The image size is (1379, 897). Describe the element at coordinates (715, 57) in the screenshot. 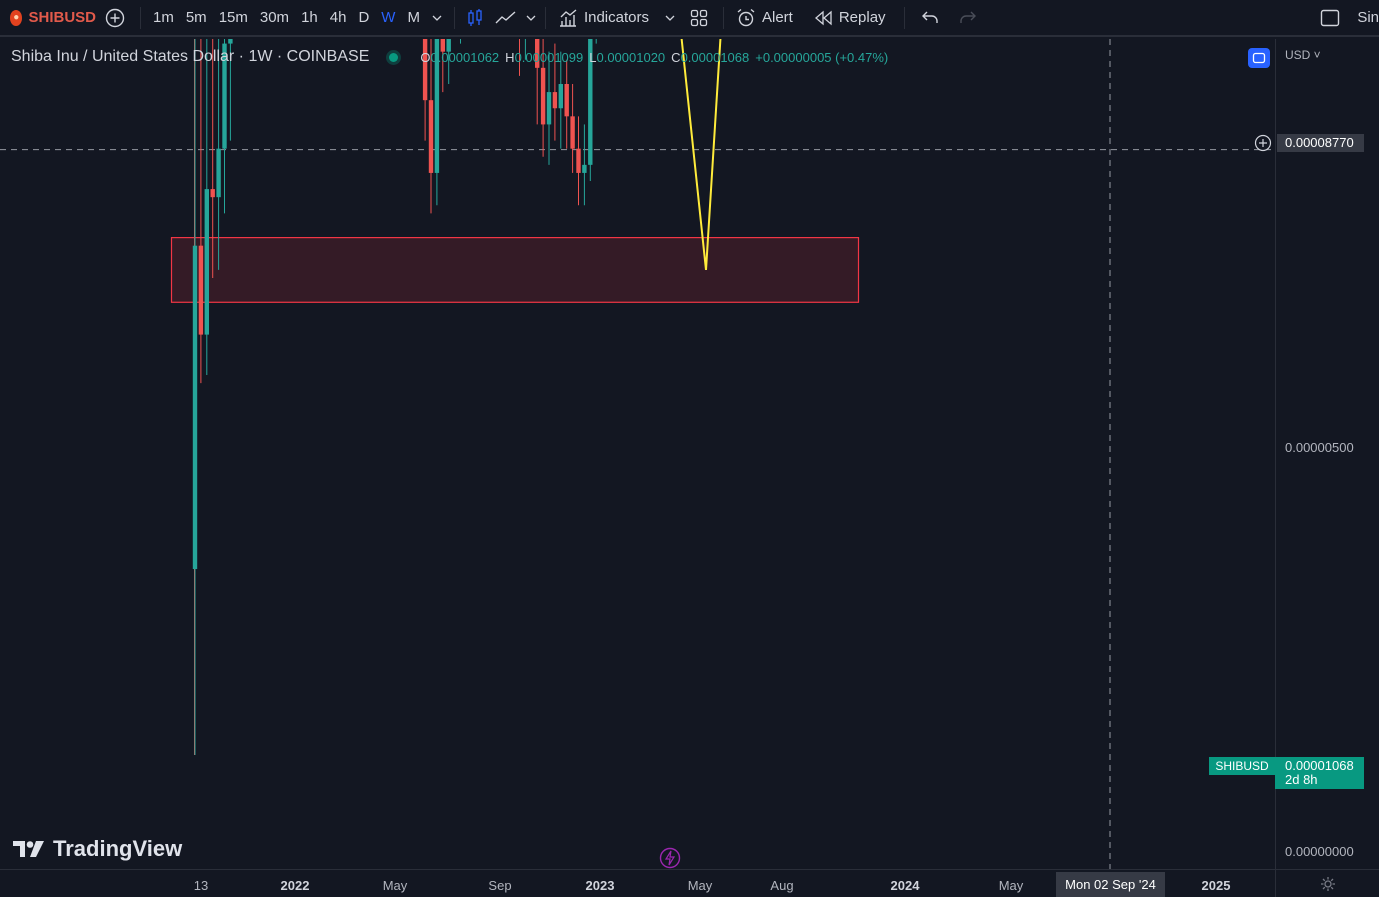

I see `close-value: 0.00001068` at that location.